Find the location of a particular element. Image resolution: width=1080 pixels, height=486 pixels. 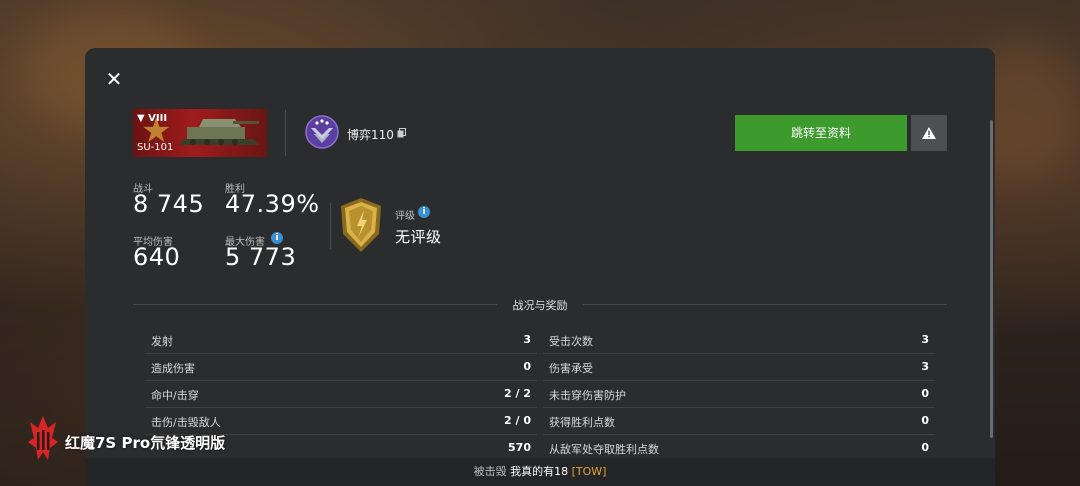

row-label: 发射 is located at coordinates (162, 341).